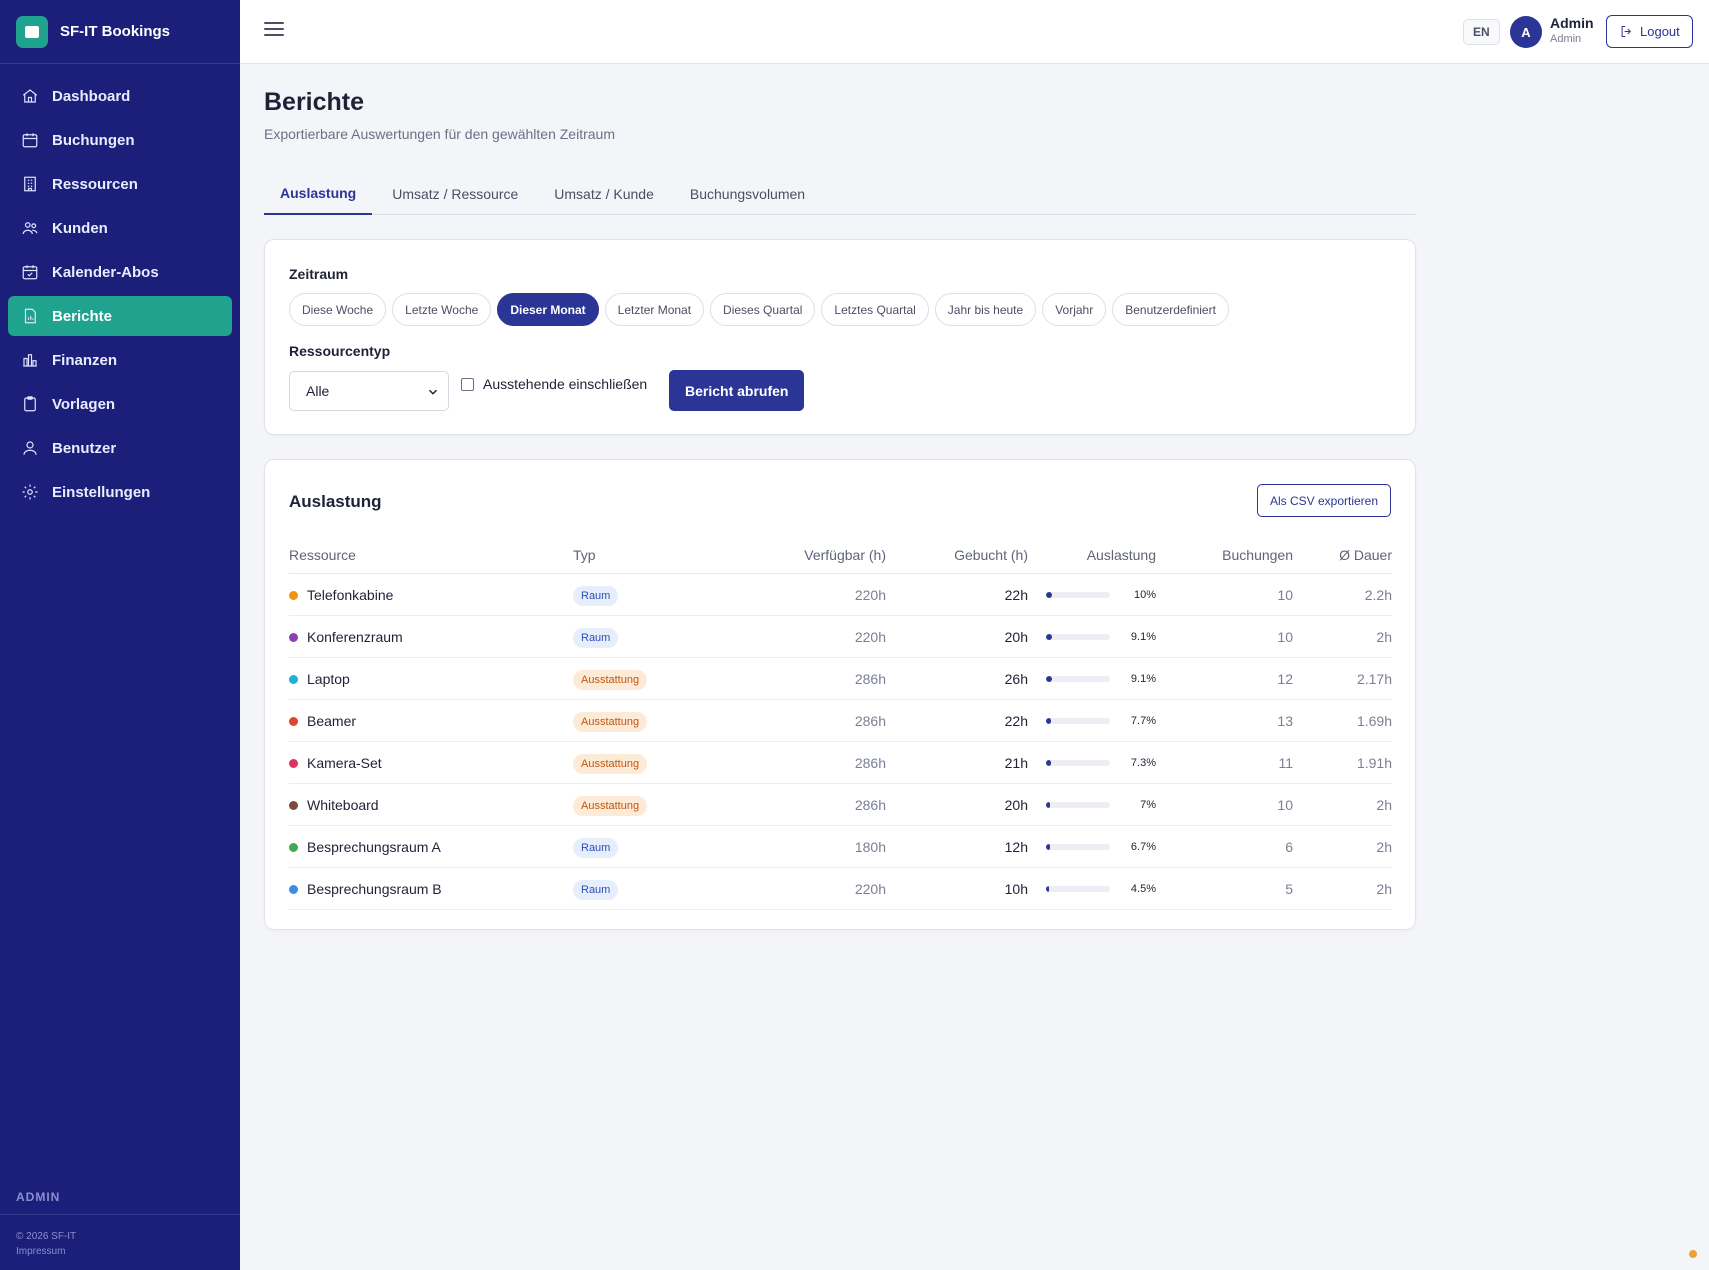  I want to click on export-csv-button: Als CSV exportieren, so click(1323, 500).